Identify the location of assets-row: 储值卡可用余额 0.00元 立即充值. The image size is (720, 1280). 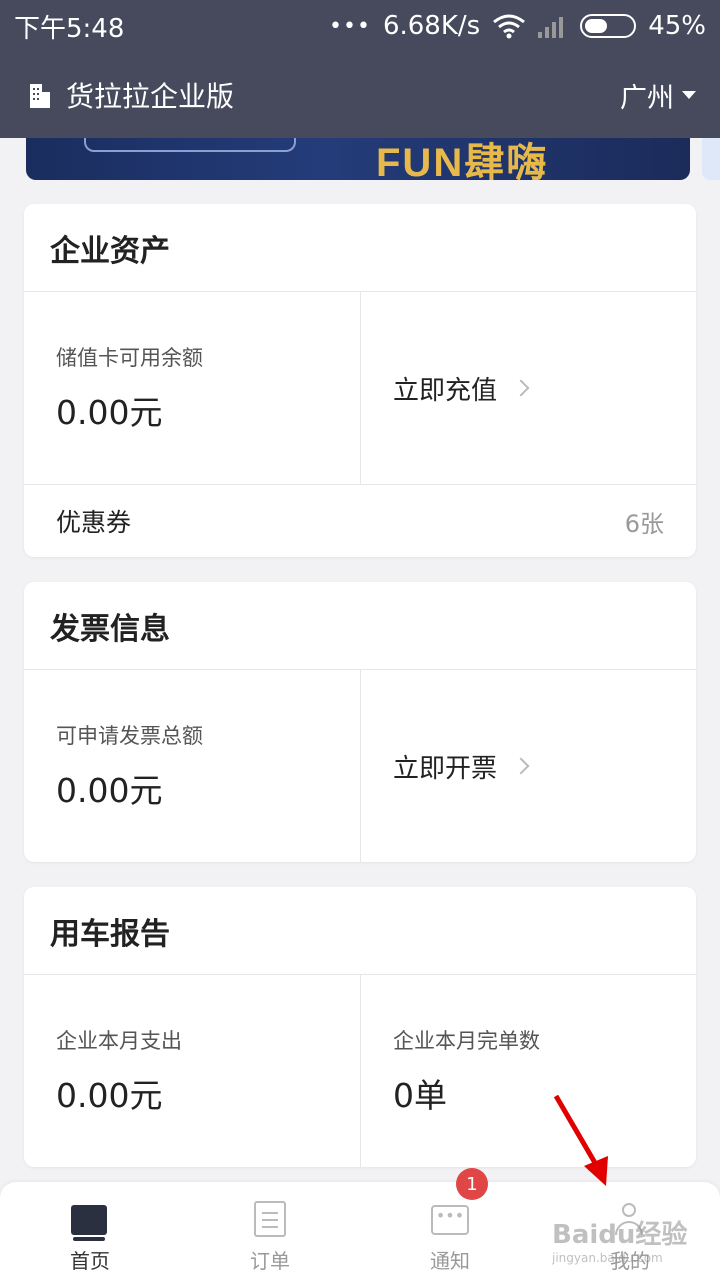
(360, 388).